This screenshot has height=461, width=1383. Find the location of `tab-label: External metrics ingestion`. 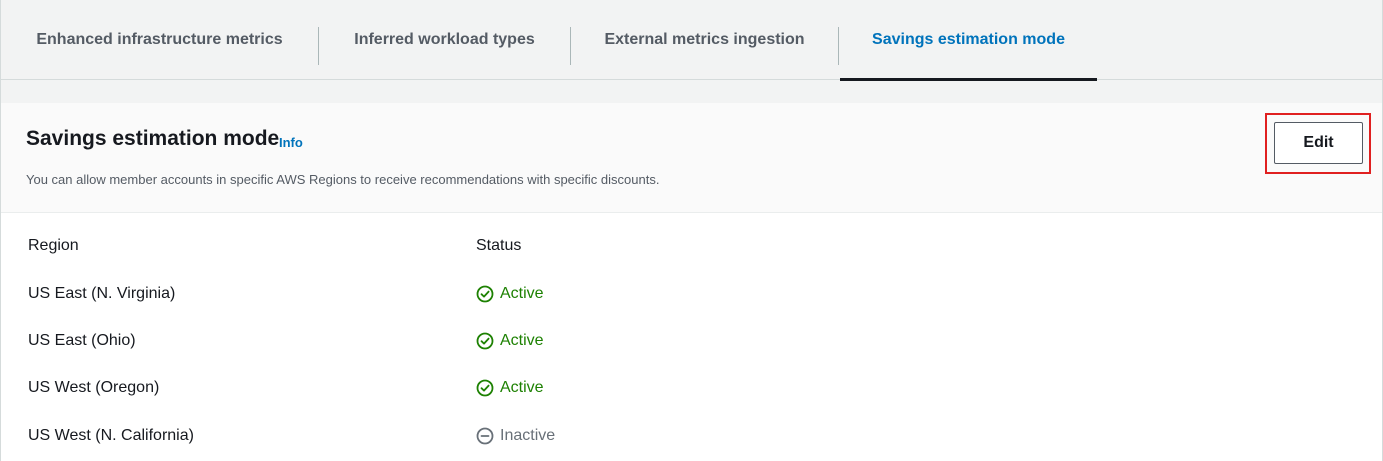

tab-label: External metrics ingestion is located at coordinates (704, 39).